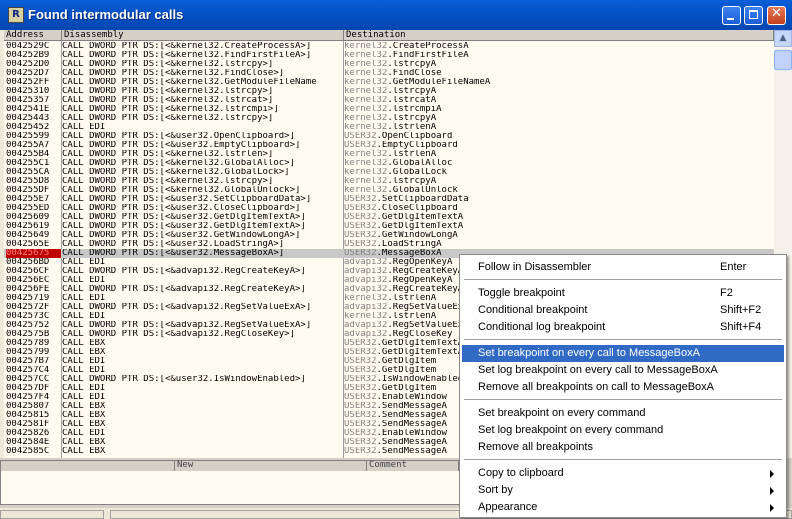 This screenshot has width=792, height=519. Describe the element at coordinates (28, 154) in the screenshot. I see `address-cell: 004255B4` at that location.